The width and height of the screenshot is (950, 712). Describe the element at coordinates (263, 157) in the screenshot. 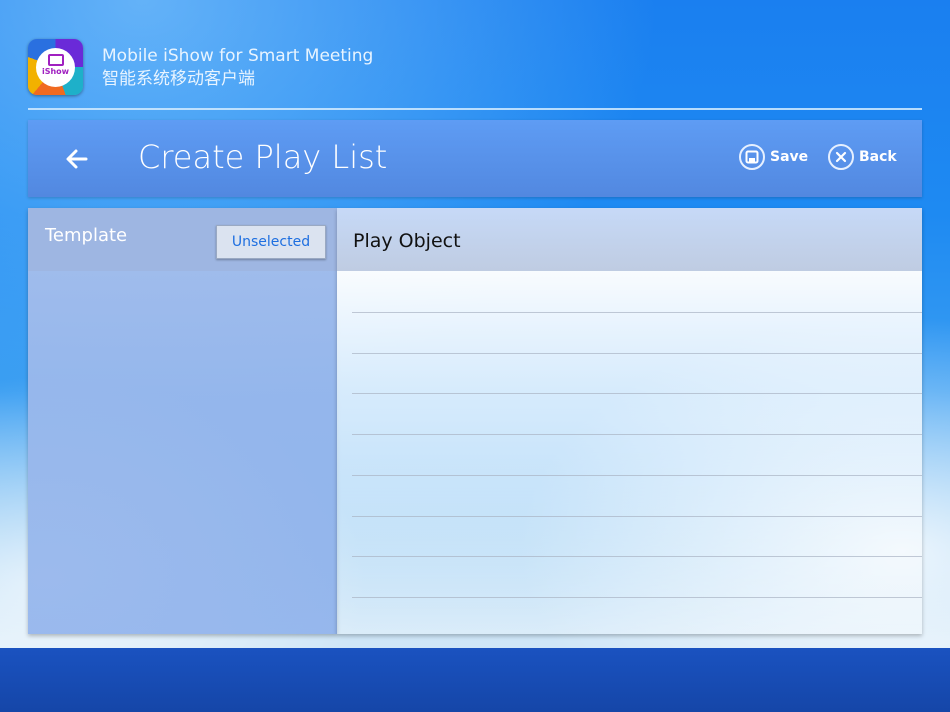

I see `page-title: Create Play List` at that location.